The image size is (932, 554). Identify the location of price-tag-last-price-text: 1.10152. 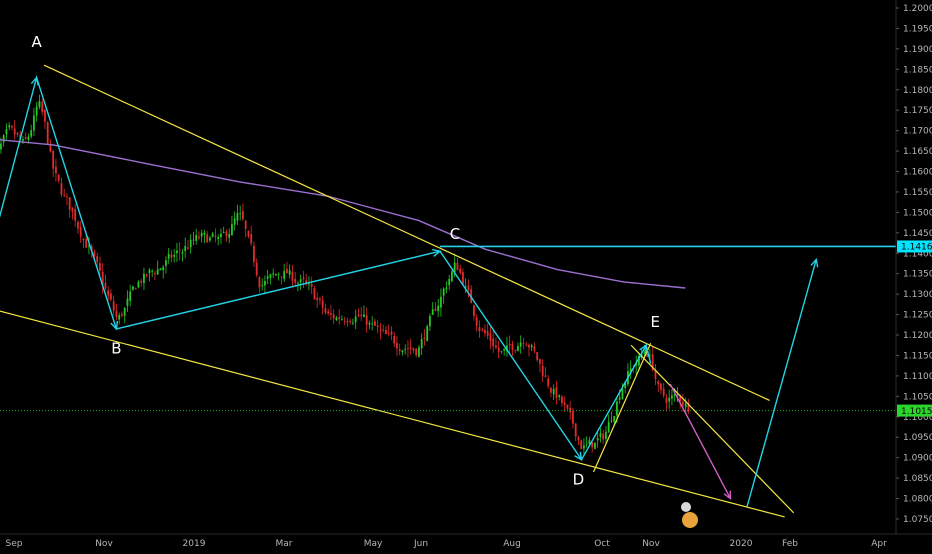
(916, 412).